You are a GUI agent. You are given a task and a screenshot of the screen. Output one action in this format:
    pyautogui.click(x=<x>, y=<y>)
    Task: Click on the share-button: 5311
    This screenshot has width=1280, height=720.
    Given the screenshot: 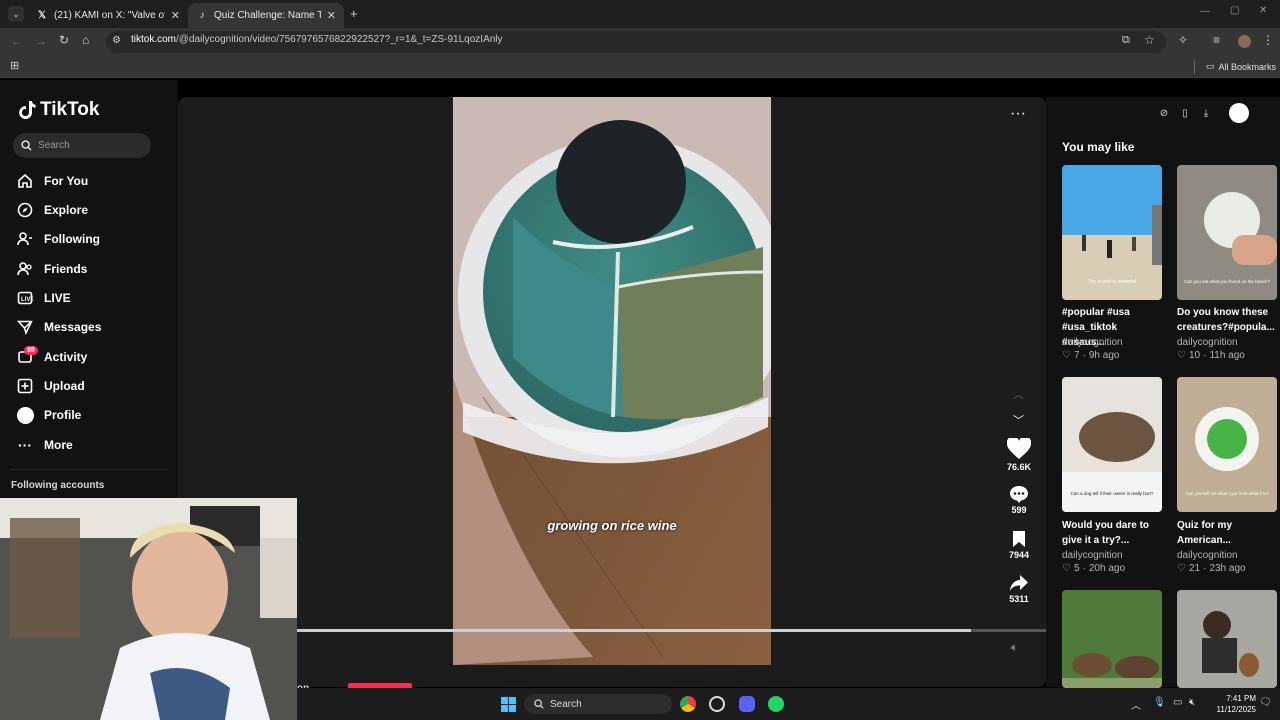 What is the action you would take?
    pyautogui.click(x=1019, y=589)
    